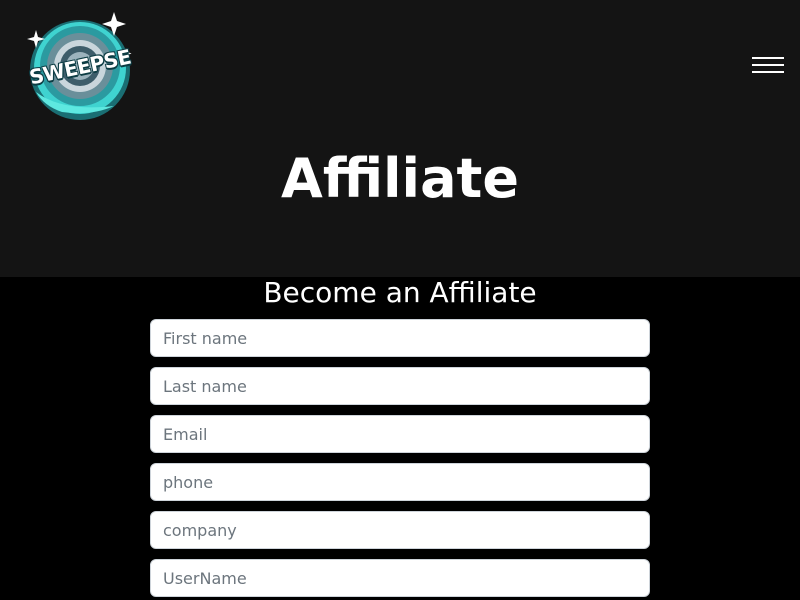  What do you see at coordinates (400, 434) in the screenshot?
I see `email-input` at bounding box center [400, 434].